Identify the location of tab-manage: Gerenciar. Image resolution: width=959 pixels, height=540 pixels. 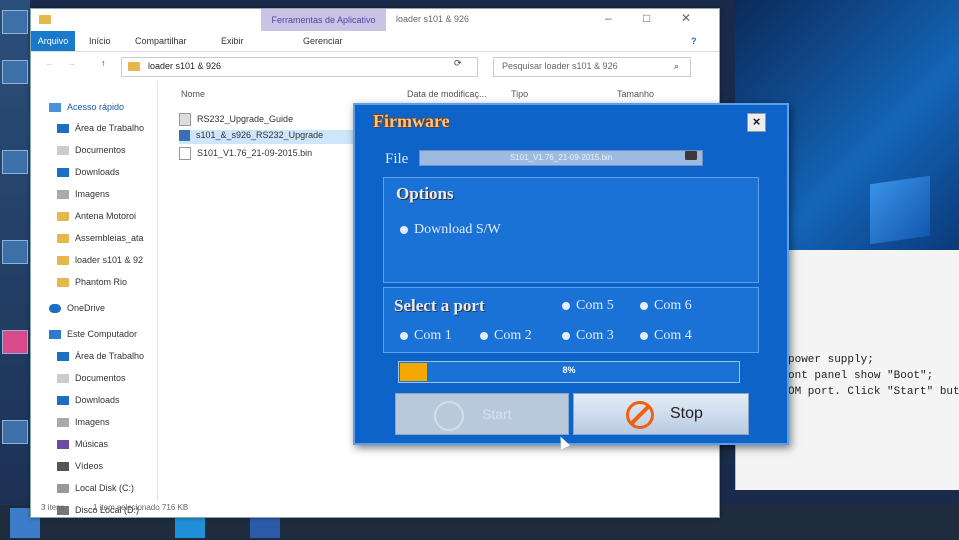
(323, 41).